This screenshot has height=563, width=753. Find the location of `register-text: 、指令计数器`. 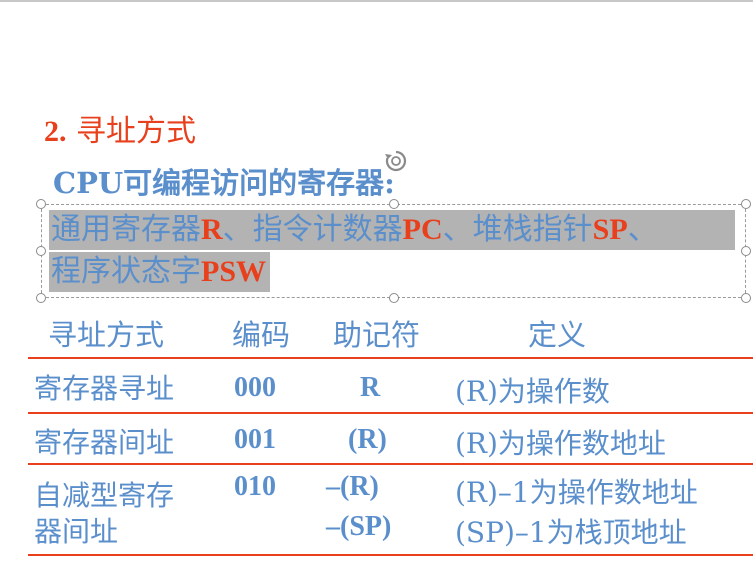

register-text: 、指令计数器 is located at coordinates (312, 229).